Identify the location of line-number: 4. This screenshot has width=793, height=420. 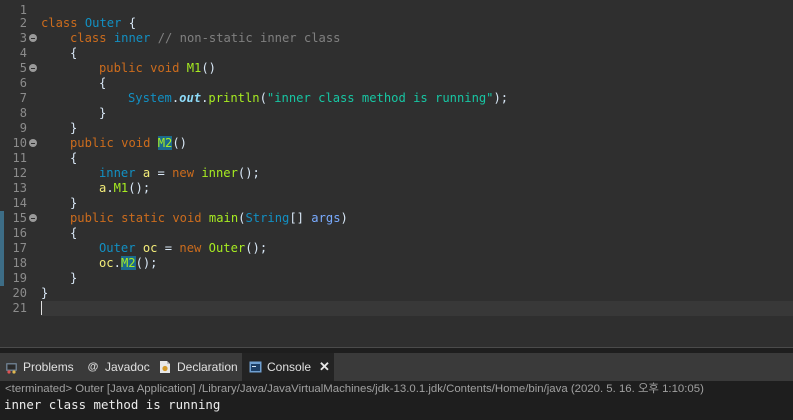
(23, 53).